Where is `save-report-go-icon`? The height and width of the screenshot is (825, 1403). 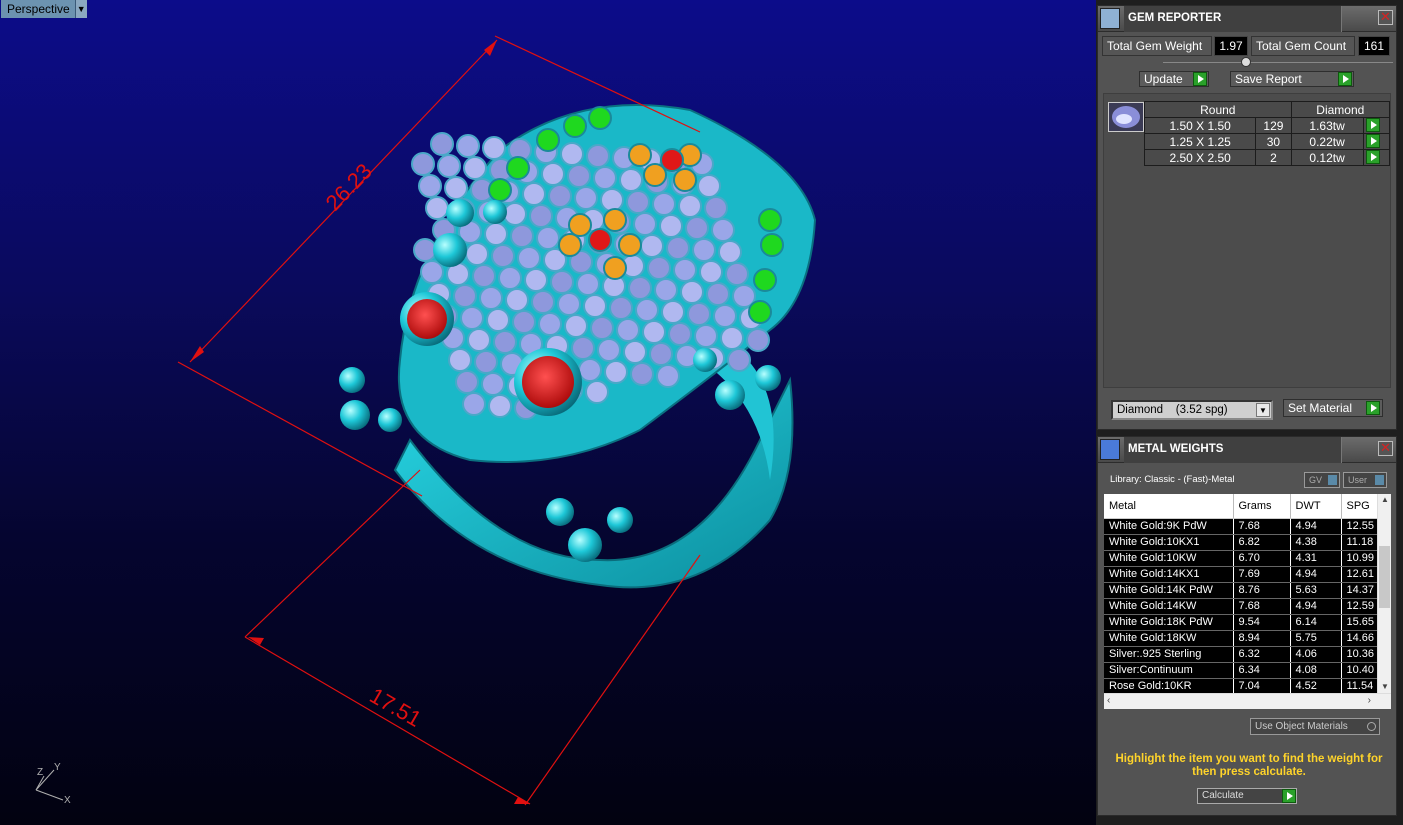
save-report-go-icon is located at coordinates (1345, 79).